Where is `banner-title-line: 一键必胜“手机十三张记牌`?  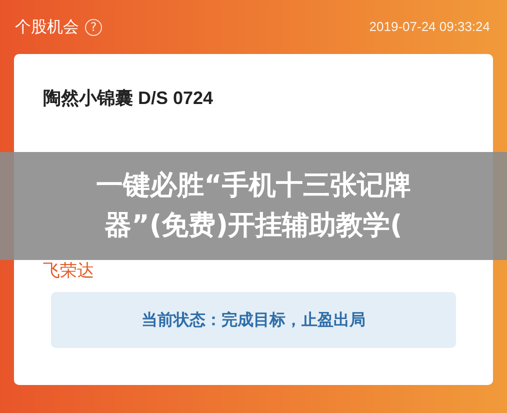 banner-title-line: 一键必胜“手机十三张记牌 is located at coordinates (253, 186).